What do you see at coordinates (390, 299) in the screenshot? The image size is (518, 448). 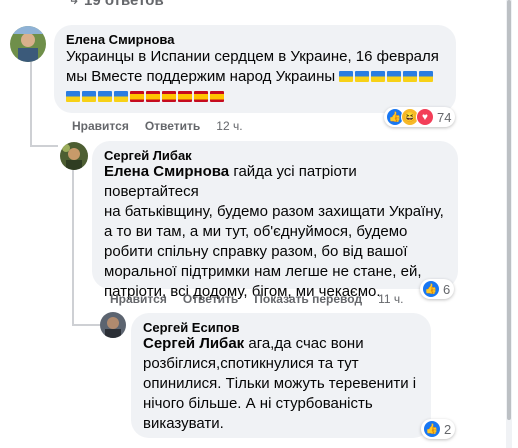 I see `timestamp: 11 ч.` at bounding box center [390, 299].